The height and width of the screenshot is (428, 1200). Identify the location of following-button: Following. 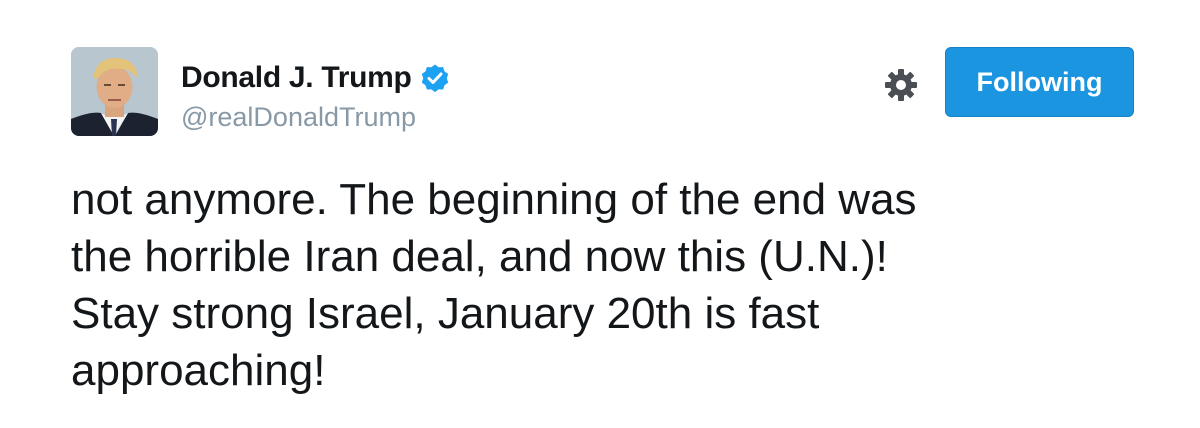
(1039, 82).